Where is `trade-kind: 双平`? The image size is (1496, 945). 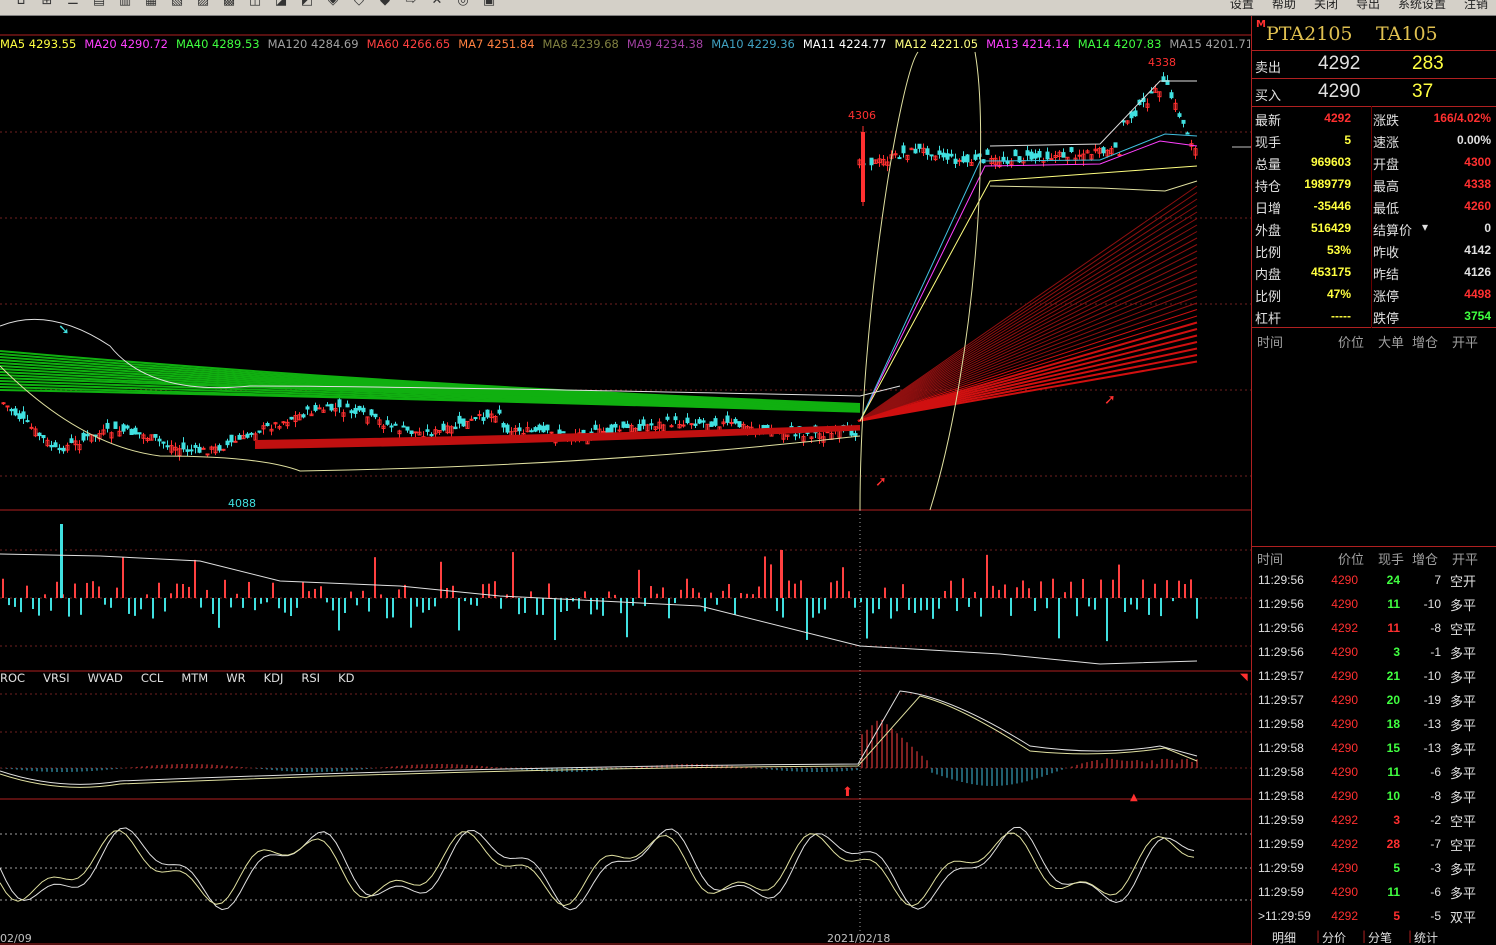
trade-kind: 双平 is located at coordinates (1463, 918).